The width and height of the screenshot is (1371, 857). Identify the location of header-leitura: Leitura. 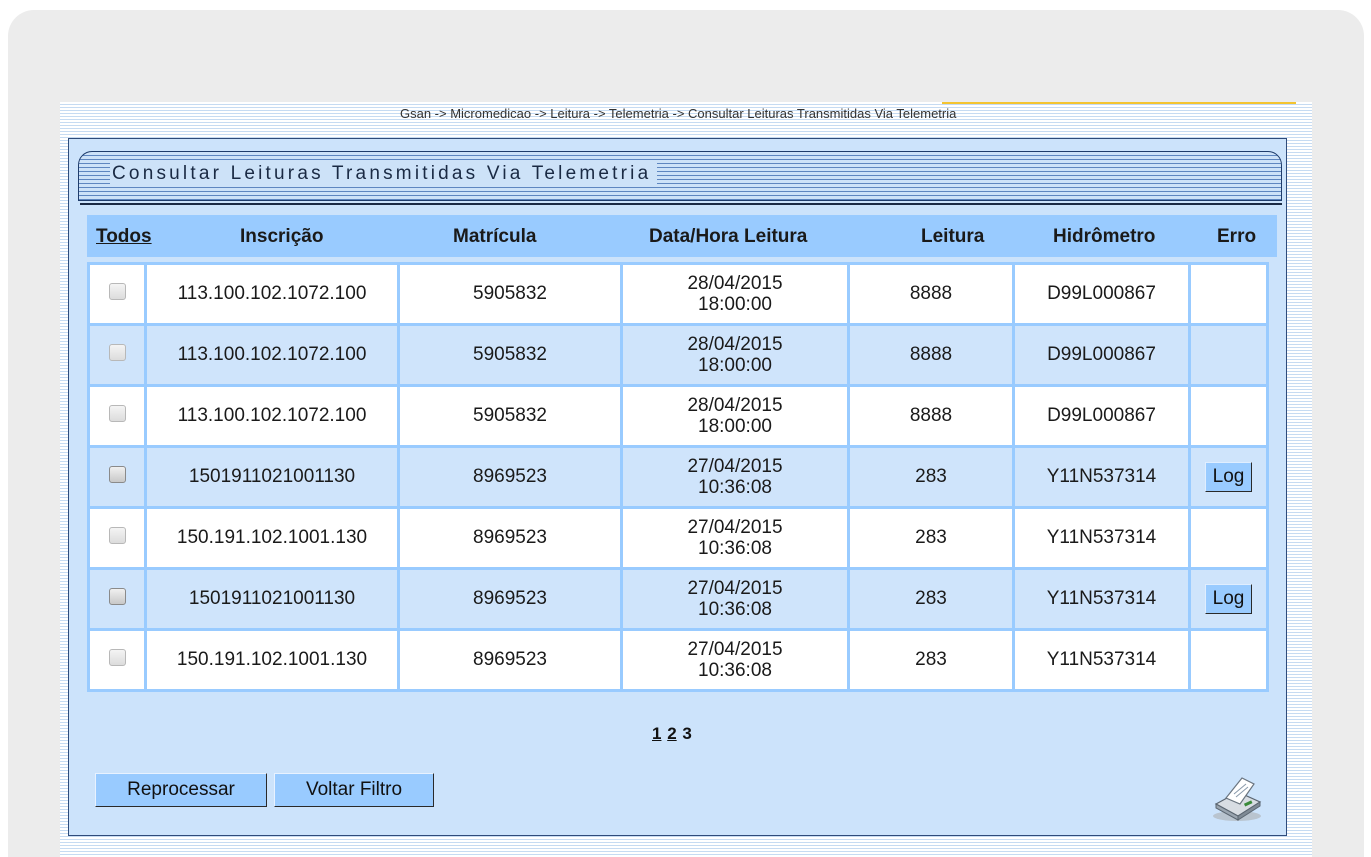
(953, 236).